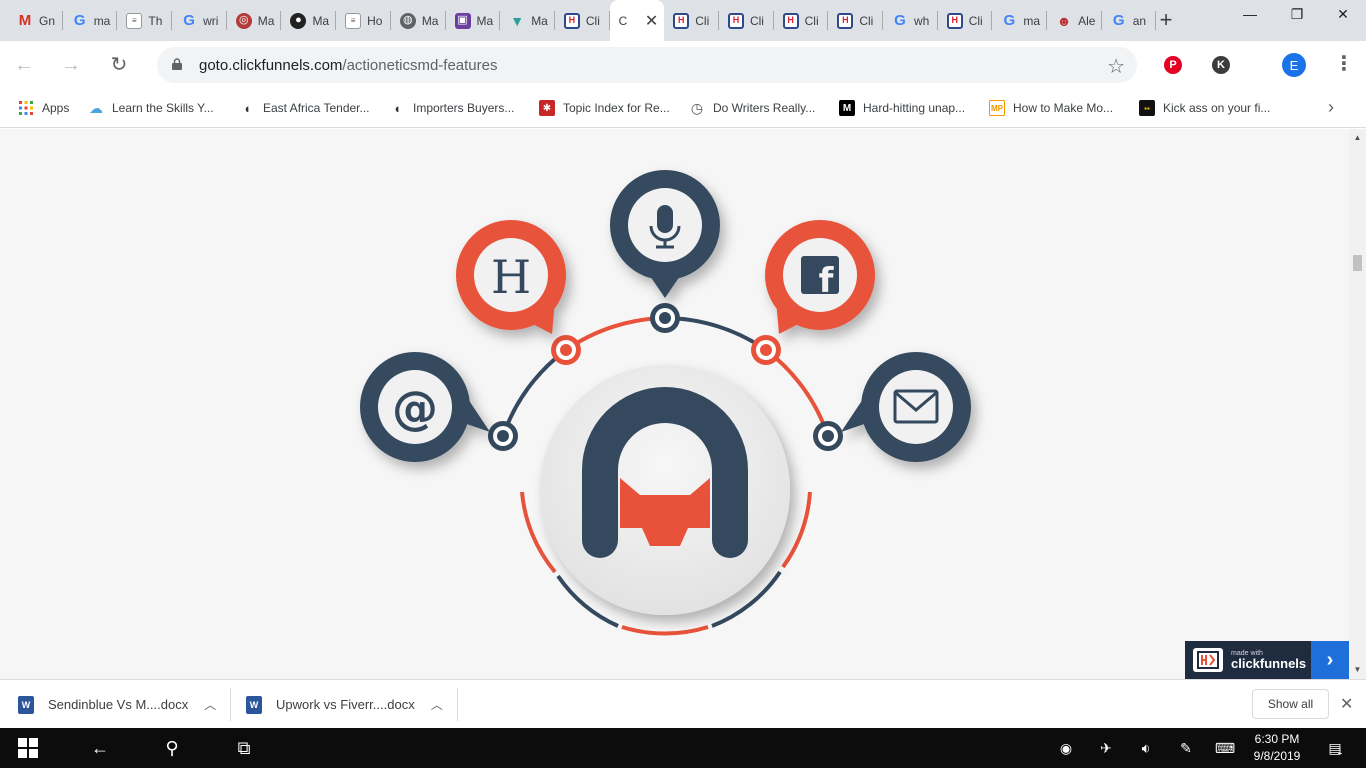  Describe the element at coordinates (1221, 65) in the screenshot. I see `k-extension-icon: K` at that location.